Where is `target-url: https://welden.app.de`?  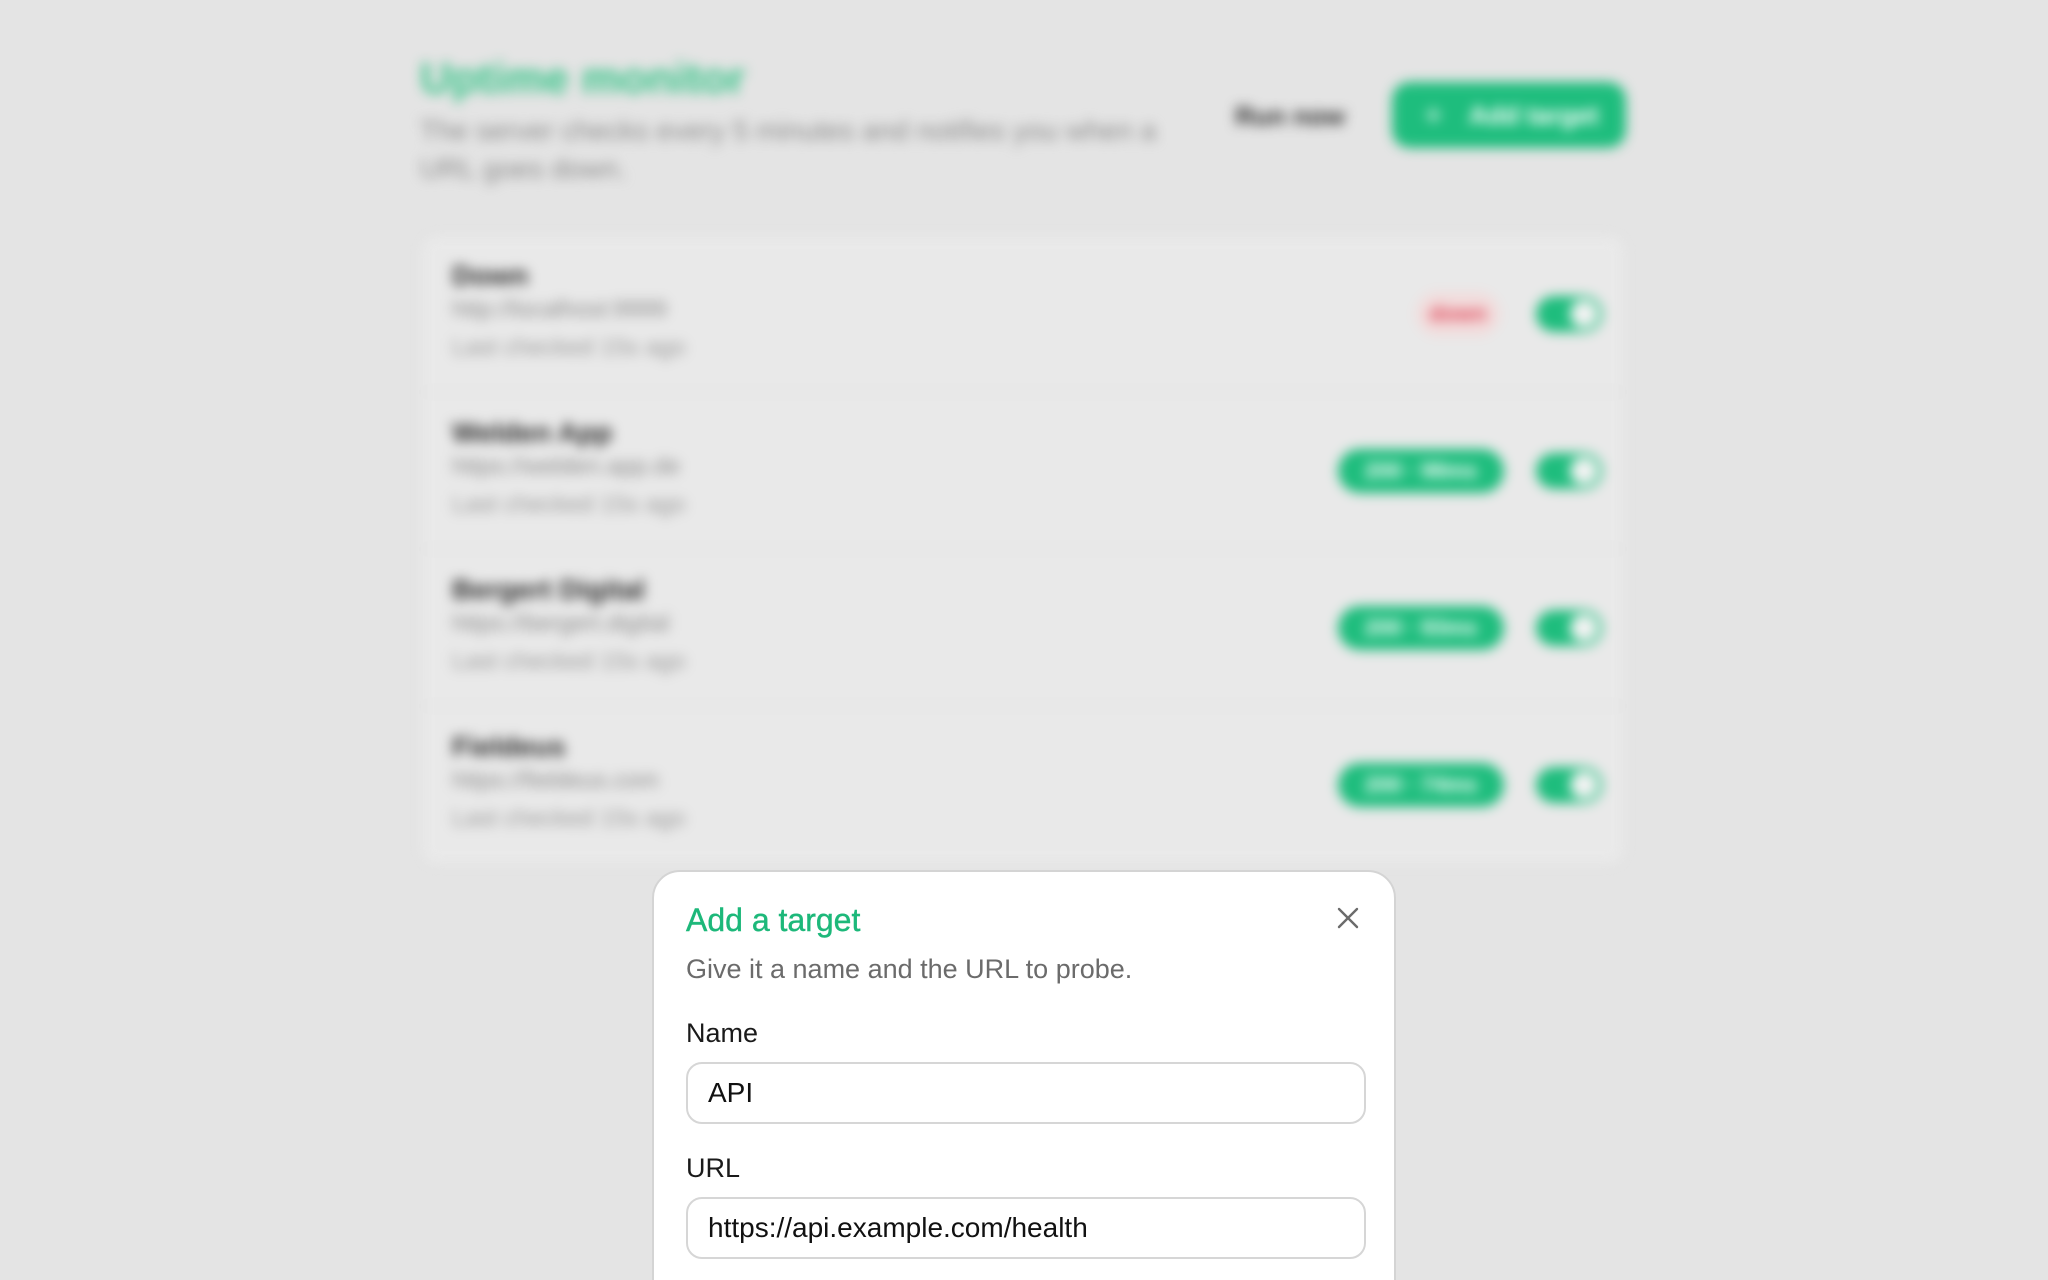 target-url: https://welden.app.de is located at coordinates (566, 466).